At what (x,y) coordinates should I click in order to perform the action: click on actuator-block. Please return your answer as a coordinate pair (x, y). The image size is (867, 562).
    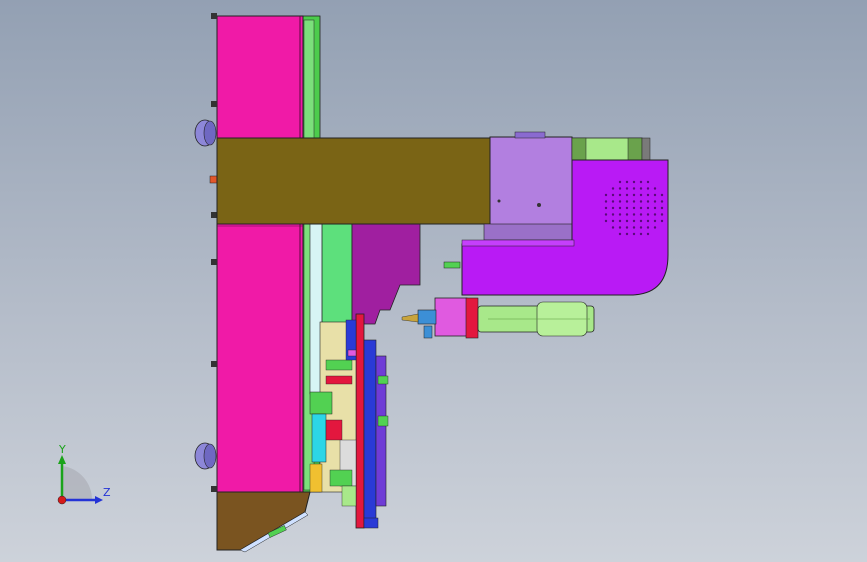
    Looking at the image, I should click on (440, 318).